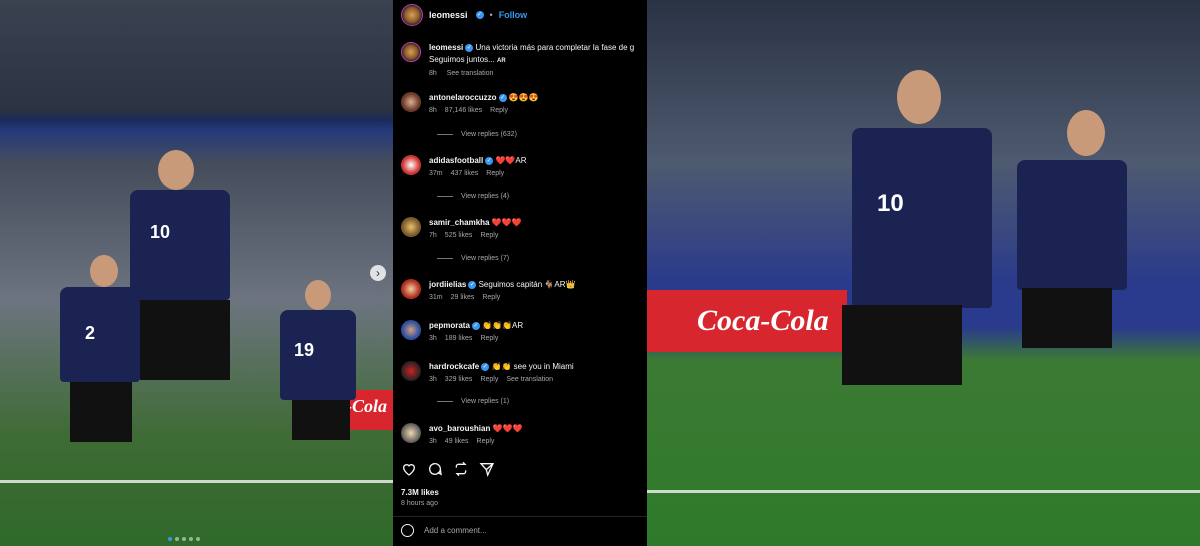 The height and width of the screenshot is (546, 1200). I want to click on comment-text: 👏👏 see you in Miami, so click(532, 366).